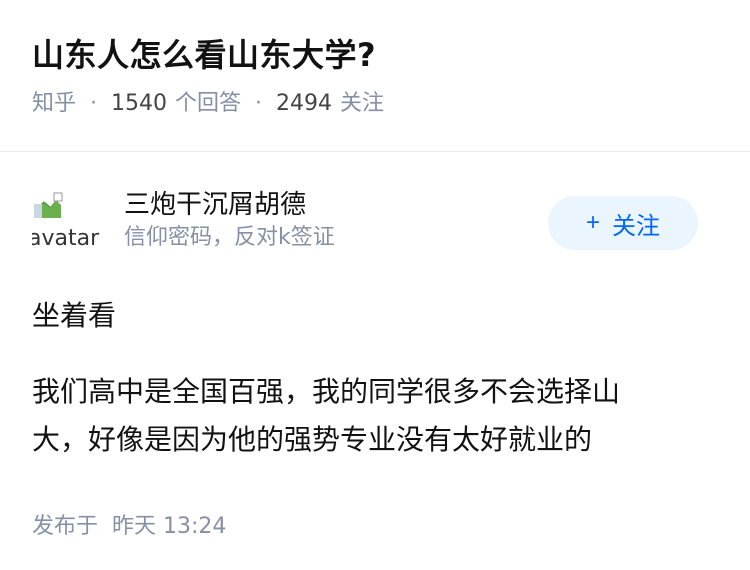 This screenshot has width=750, height=570. I want to click on question-title: 山东人怎么看山东大学?, so click(375, 55).